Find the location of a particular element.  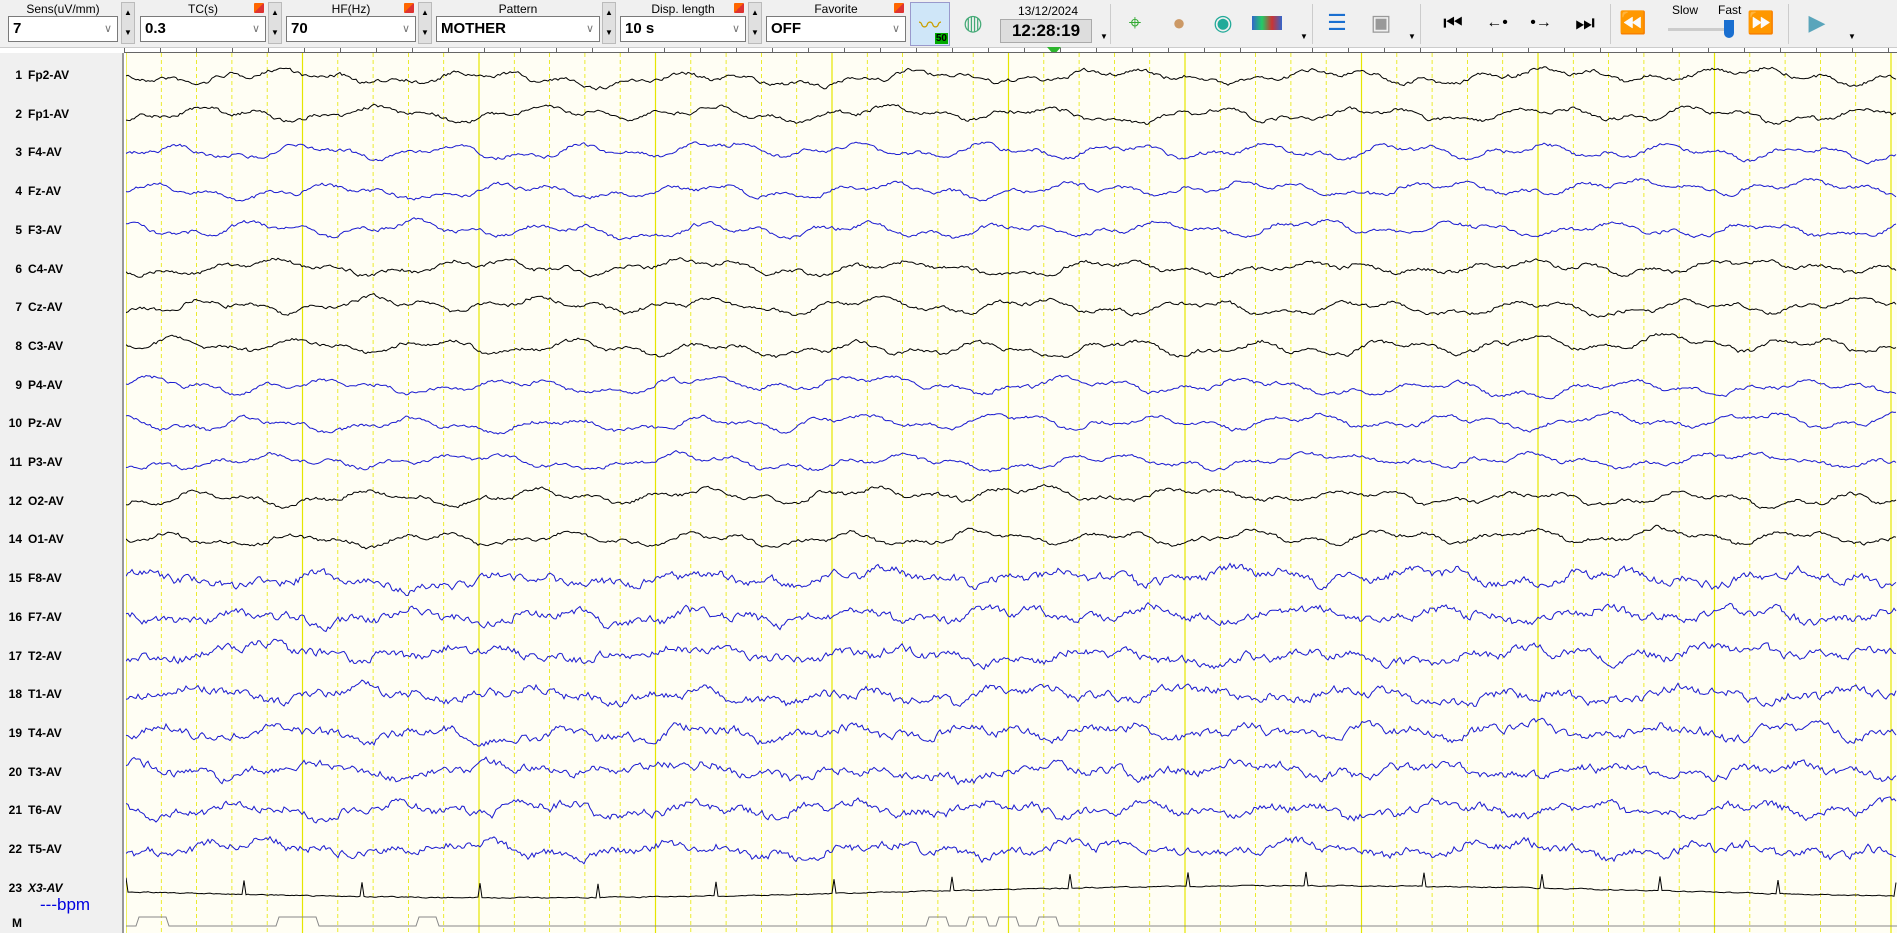

eeg-trace-pz-av is located at coordinates (1011, 422).